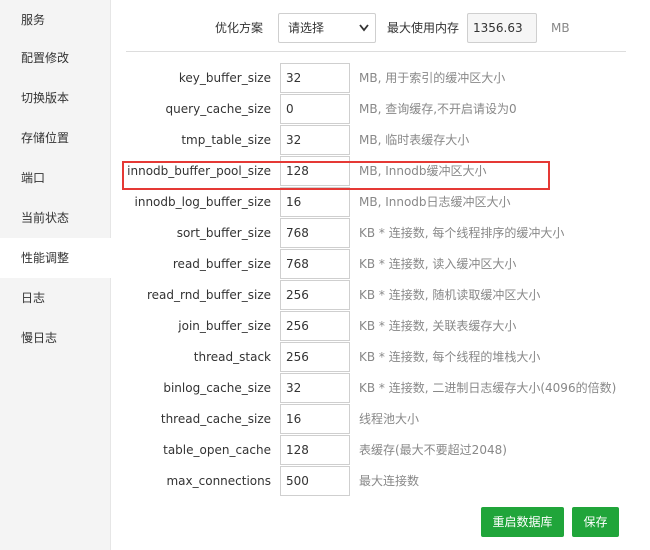 The image size is (650, 550). Describe the element at coordinates (433, 450) in the screenshot. I see `param-description: 表缓存(最大不要超过2048)` at that location.